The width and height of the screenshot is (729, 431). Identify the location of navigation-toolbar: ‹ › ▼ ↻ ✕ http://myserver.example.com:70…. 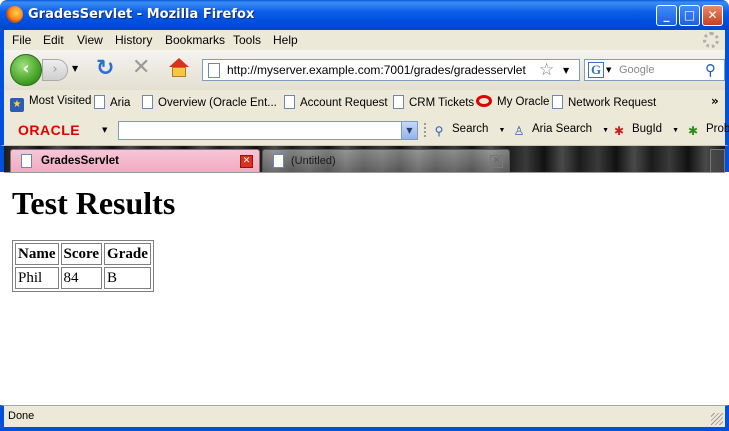
(364, 70).